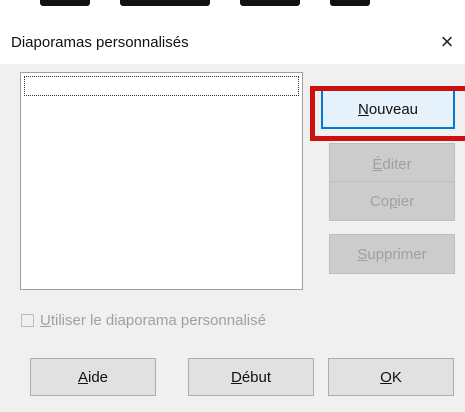 The image size is (465, 412). I want to click on checkbox-label: Utiliser le diaporama personnalisé, so click(153, 320).